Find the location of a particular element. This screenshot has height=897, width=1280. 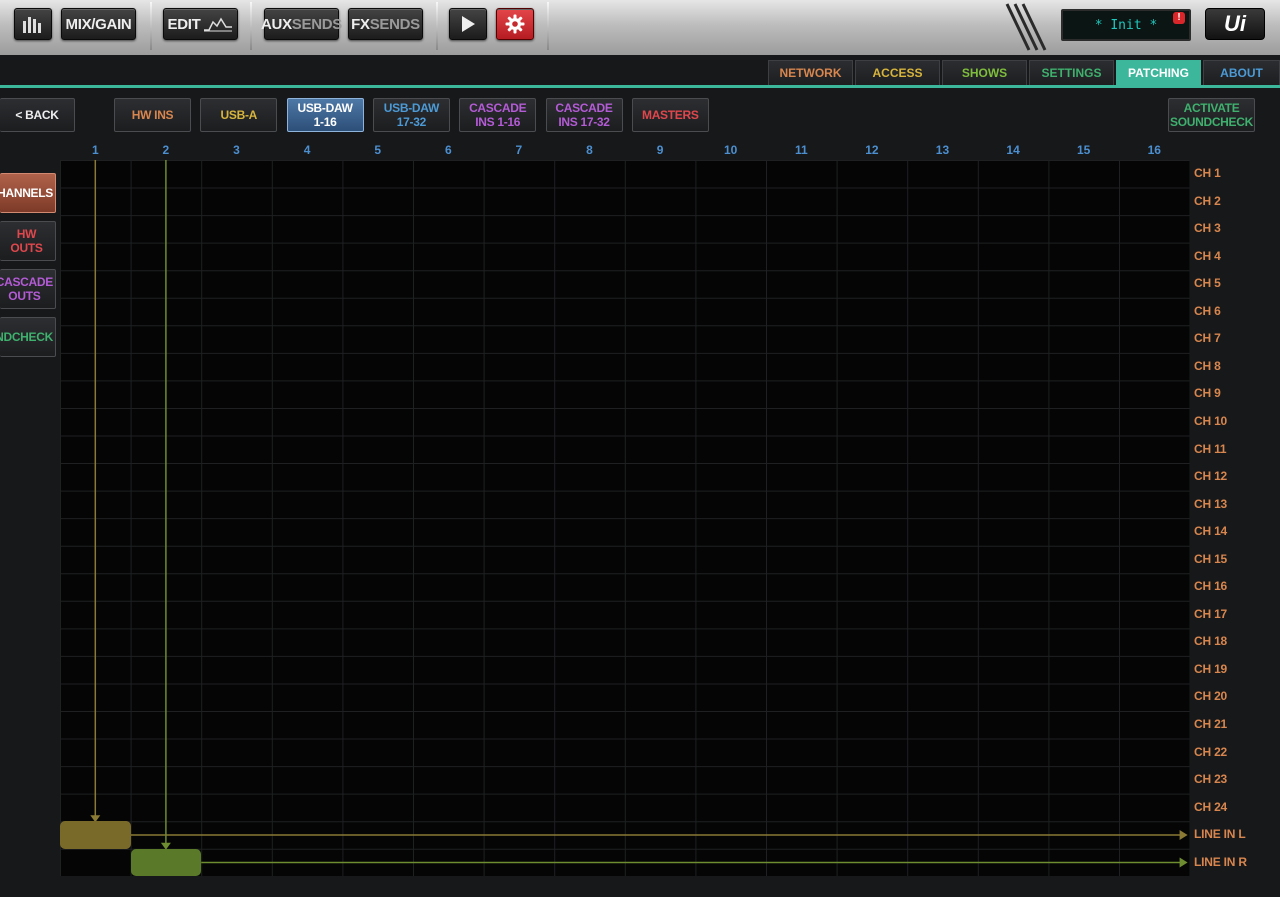

source-button-masters: MASTERS is located at coordinates (670, 115).